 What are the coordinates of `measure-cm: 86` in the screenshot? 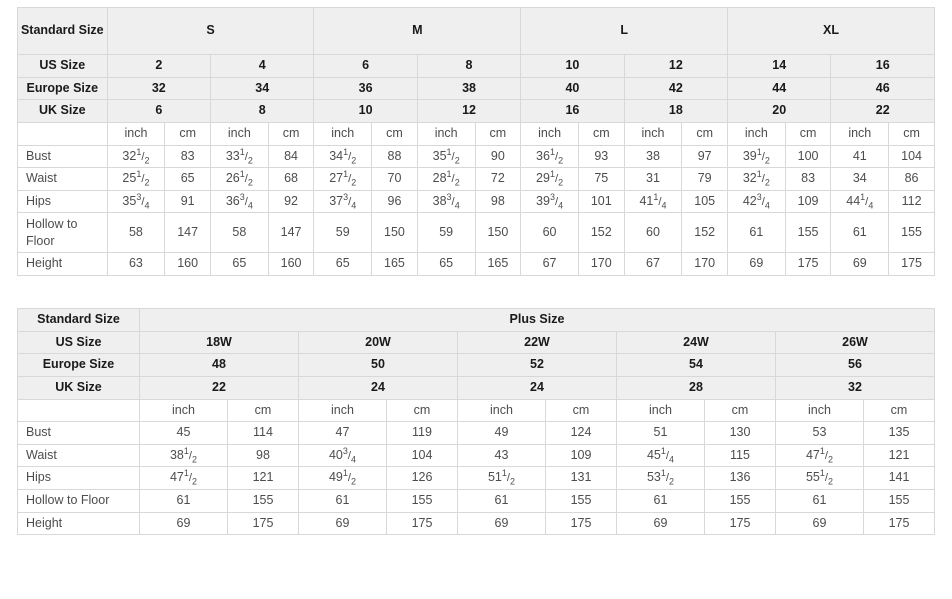 It's located at (911, 179).